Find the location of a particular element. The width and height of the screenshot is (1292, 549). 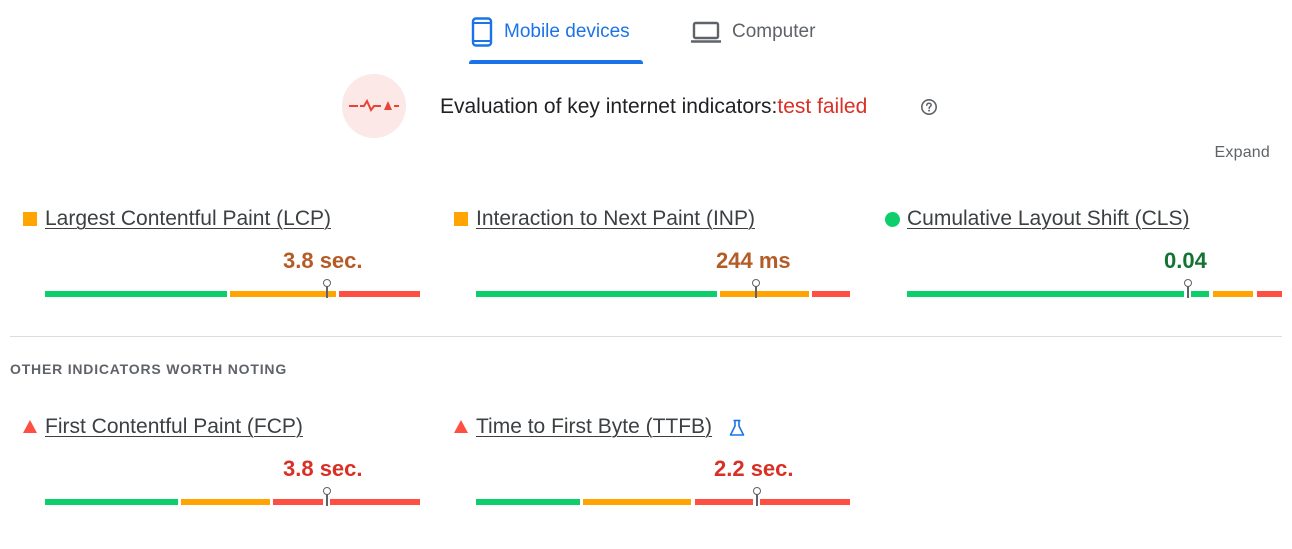

tab-mobile-label: Mobile devices is located at coordinates (567, 31).